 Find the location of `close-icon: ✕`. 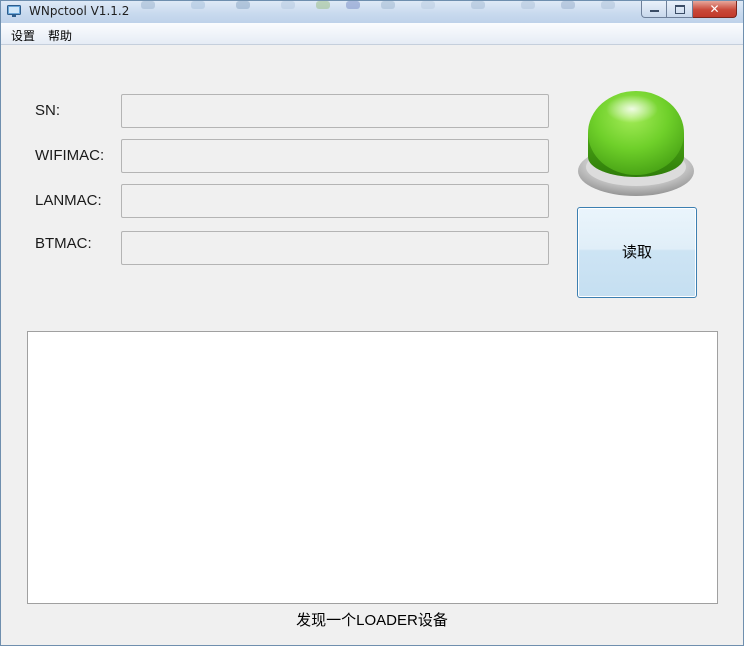

close-icon: ✕ is located at coordinates (714, 9).